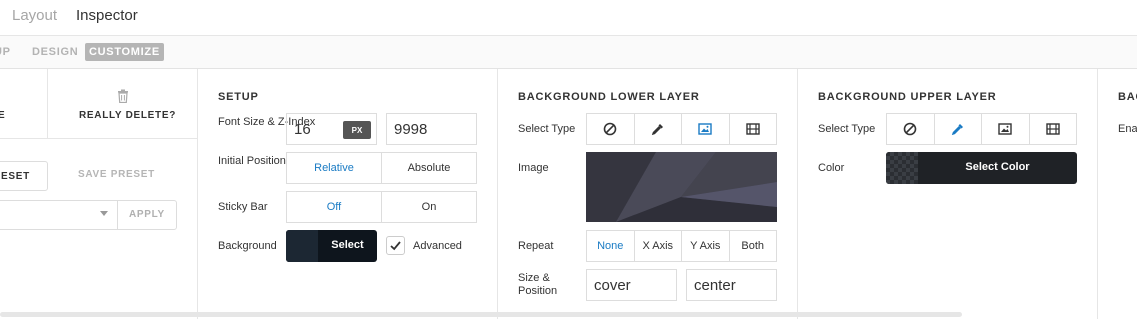 The width and height of the screenshot is (1137, 319). Describe the element at coordinates (533, 168) in the screenshot. I see `image-label: Image` at that location.